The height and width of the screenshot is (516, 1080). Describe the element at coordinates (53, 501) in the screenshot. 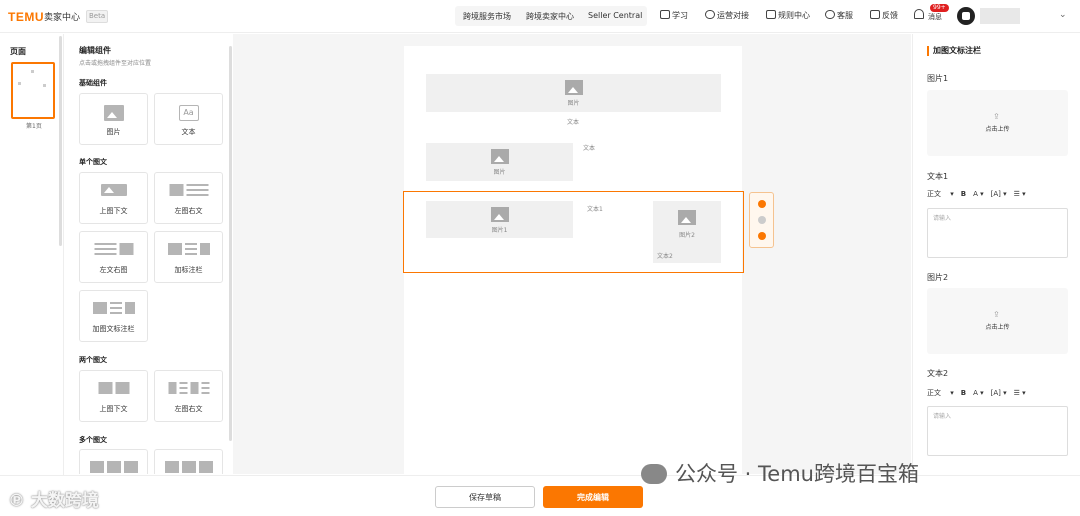

I see `watermark-left: ℗ 大数跨境` at that location.